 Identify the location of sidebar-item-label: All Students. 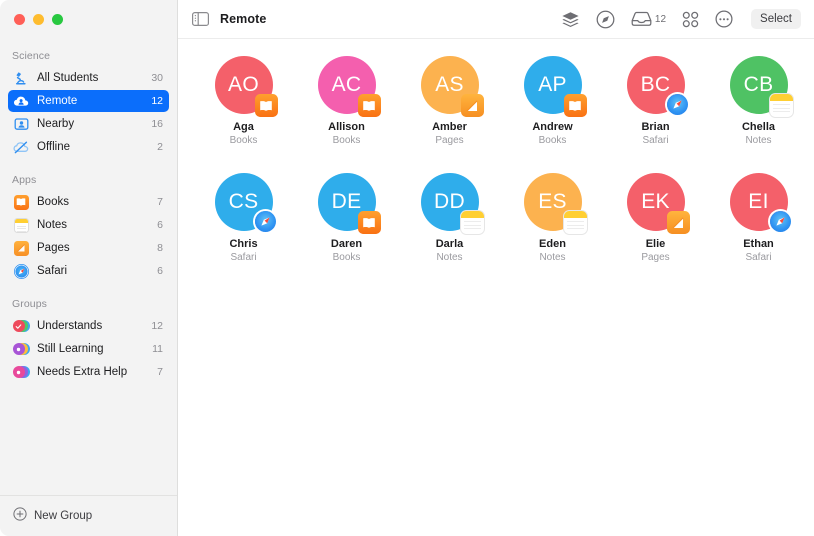
(68, 78).